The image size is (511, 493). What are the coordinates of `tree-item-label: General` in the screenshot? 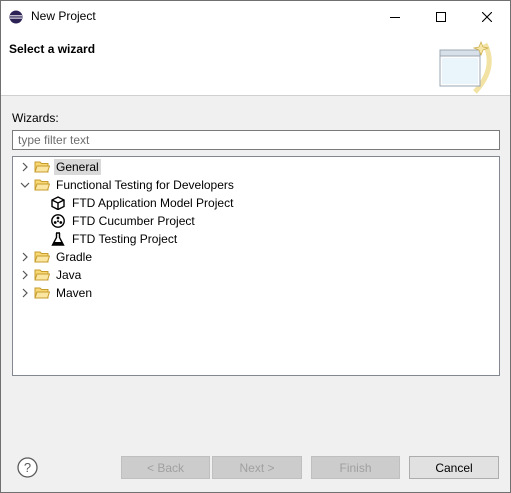 It's located at (77, 167).